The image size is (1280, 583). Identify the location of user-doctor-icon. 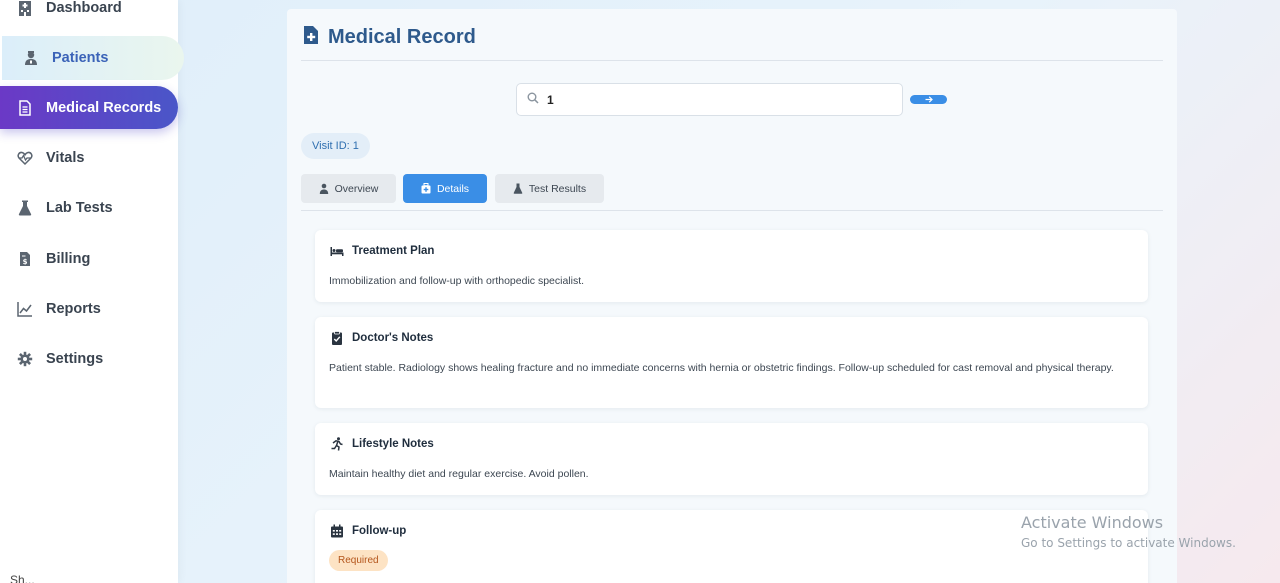
(324, 188).